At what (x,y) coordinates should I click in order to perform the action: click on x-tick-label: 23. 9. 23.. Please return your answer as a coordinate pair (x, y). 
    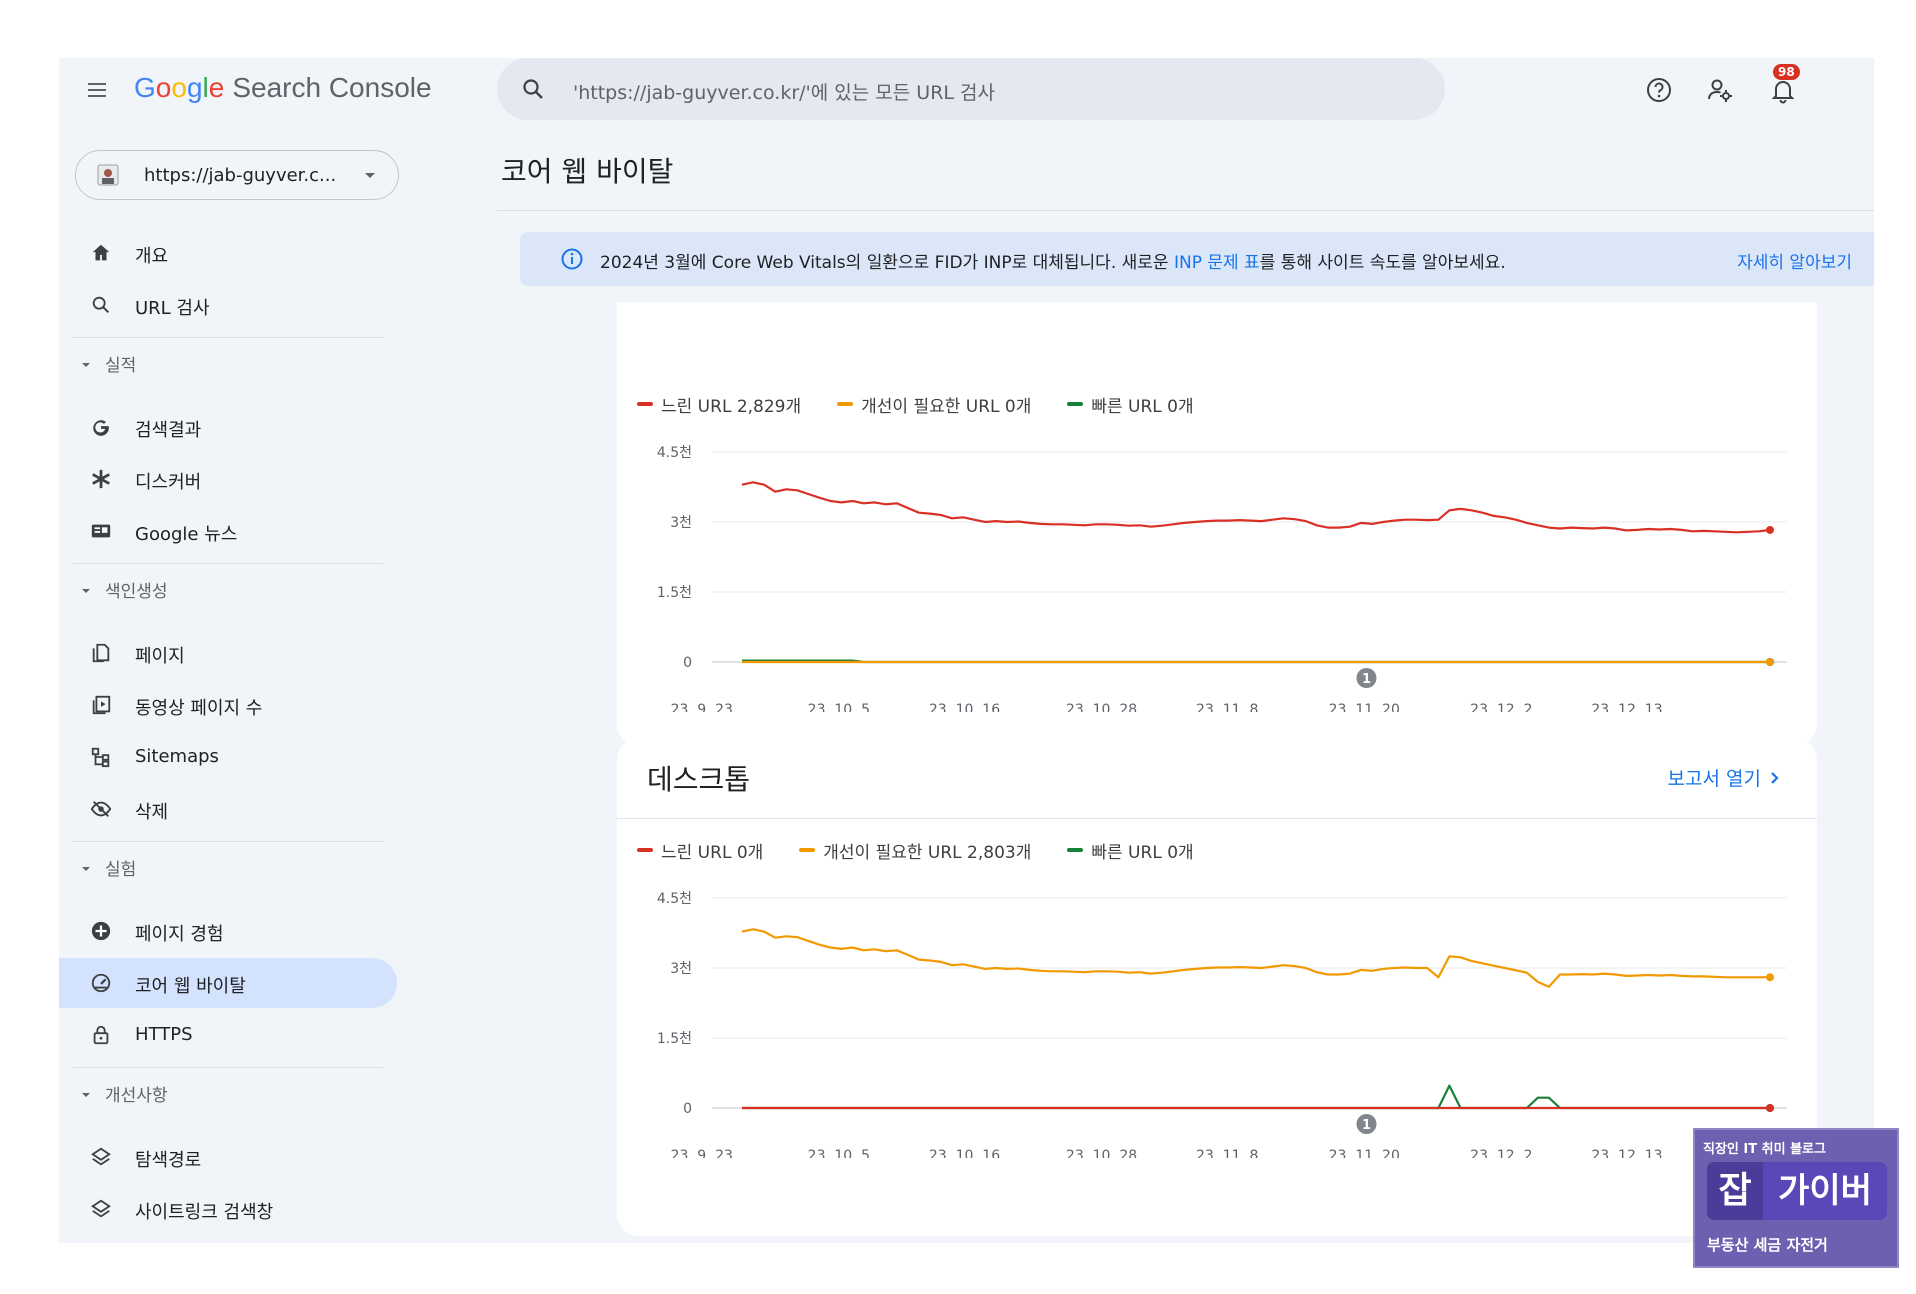
    Looking at the image, I should click on (704, 1153).